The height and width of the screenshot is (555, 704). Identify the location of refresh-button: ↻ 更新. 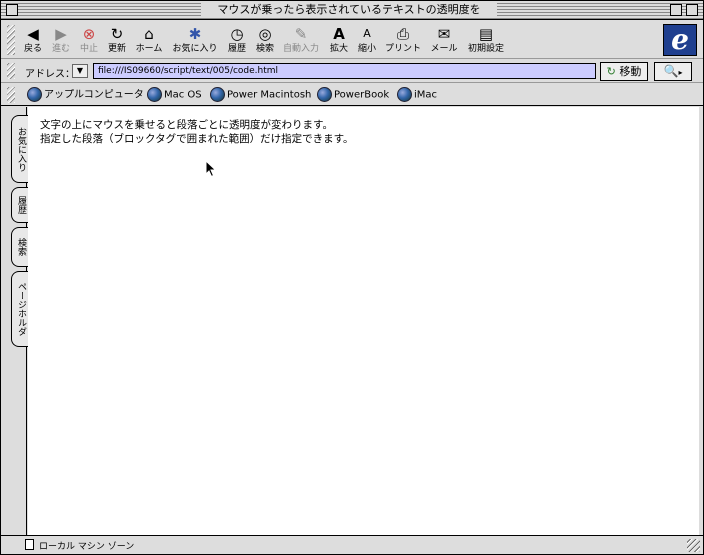
(117, 41).